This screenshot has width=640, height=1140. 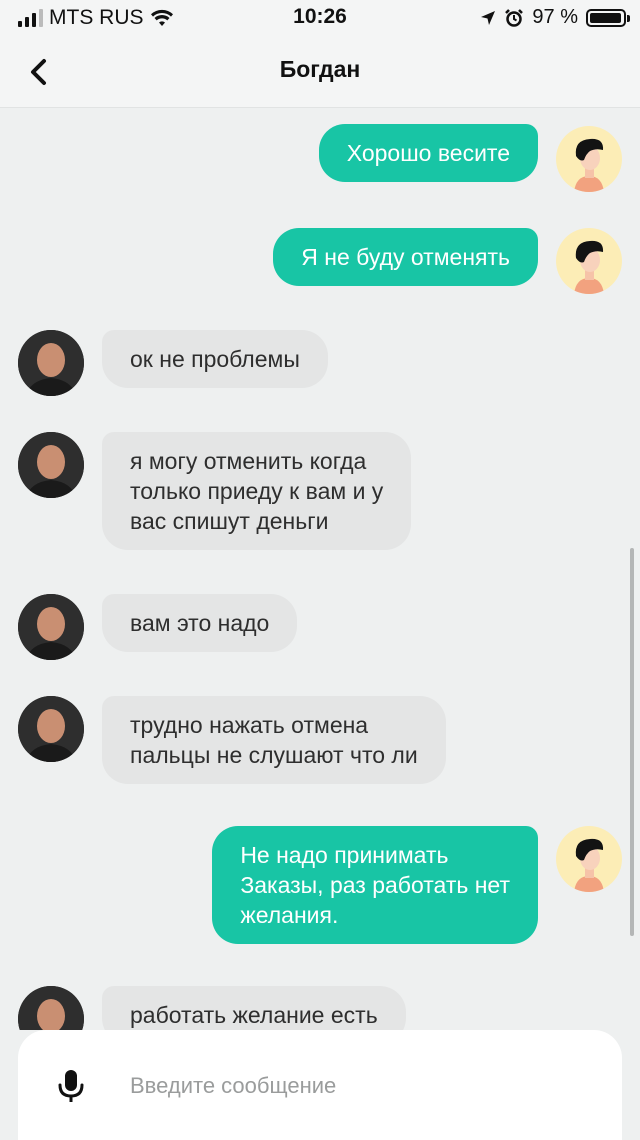 I want to click on battery-fill, so click(x=606, y=17).